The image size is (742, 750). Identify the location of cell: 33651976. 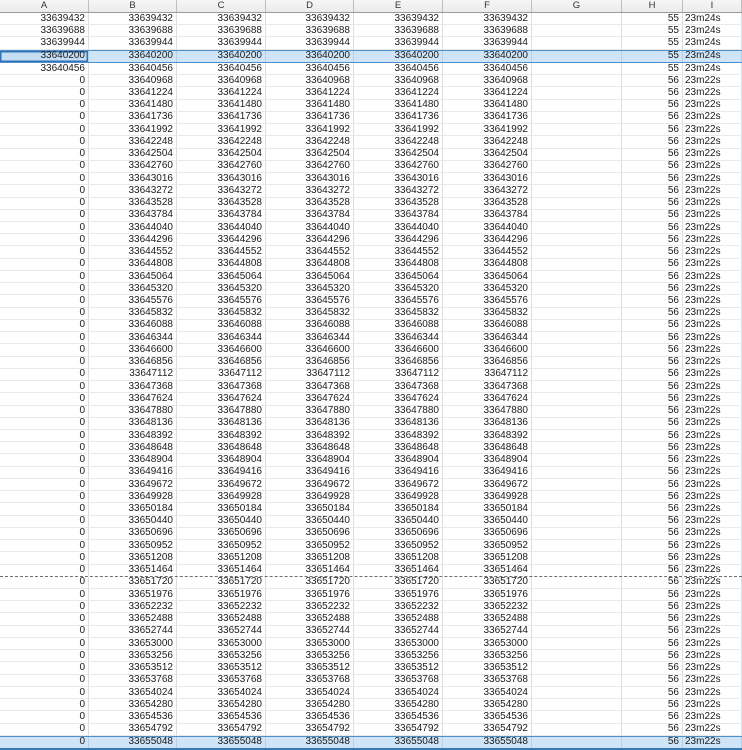
(221, 595).